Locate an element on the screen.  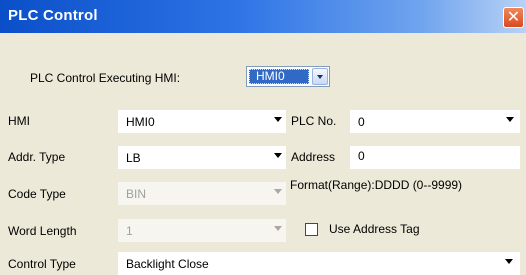
hmi-label: HMI is located at coordinates (19, 121).